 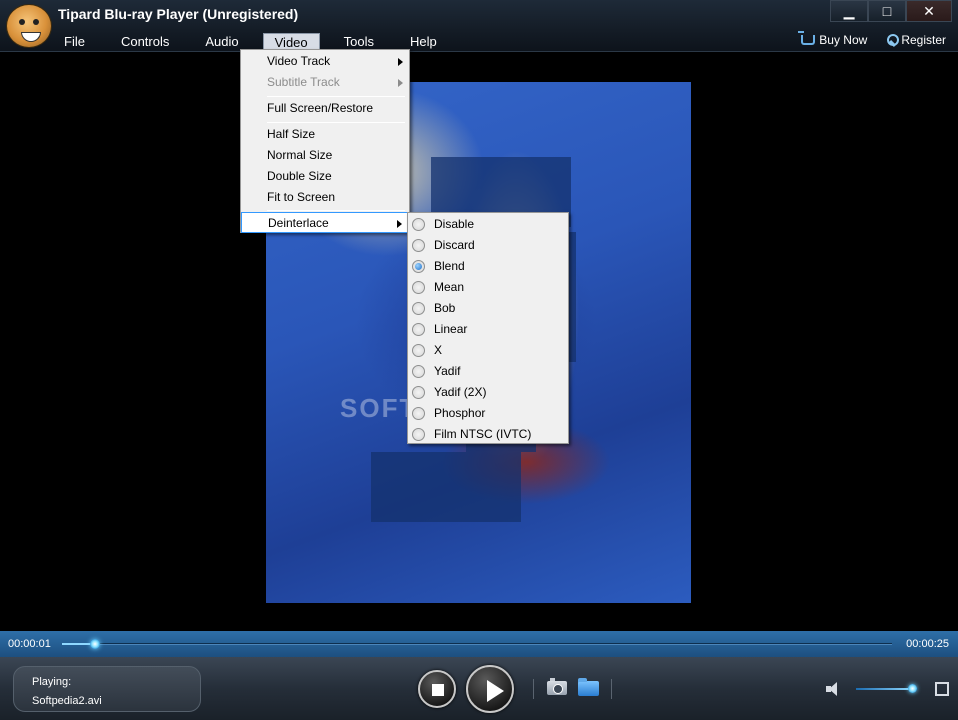 I want to click on stop-button, so click(x=437, y=689).